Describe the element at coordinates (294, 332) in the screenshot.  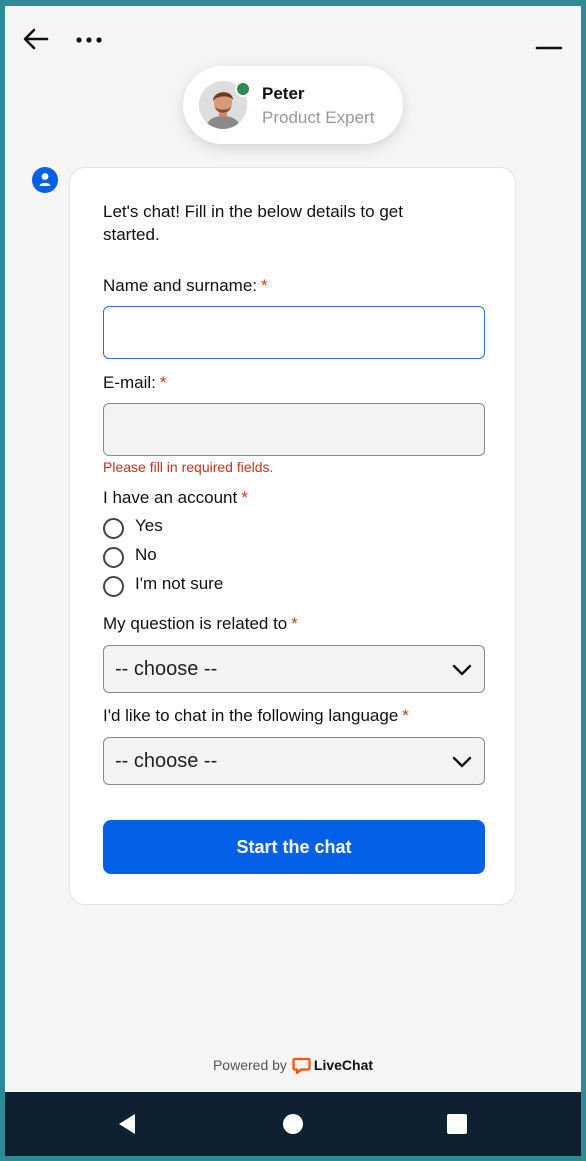
I see `name-field` at that location.